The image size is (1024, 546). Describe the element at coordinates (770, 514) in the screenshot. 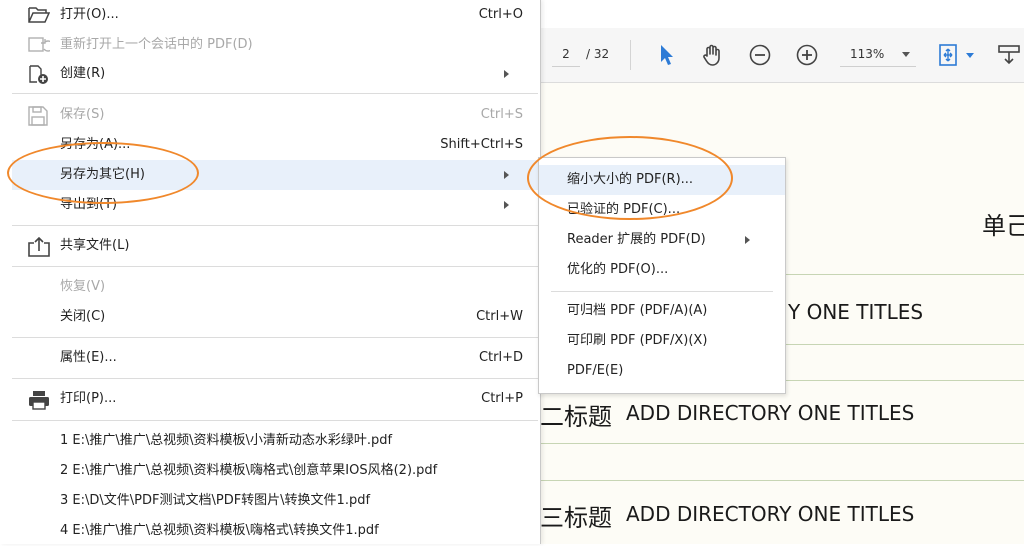

I see `doc-line-3-en: ADD DIRECTORY ONE TITLES` at that location.